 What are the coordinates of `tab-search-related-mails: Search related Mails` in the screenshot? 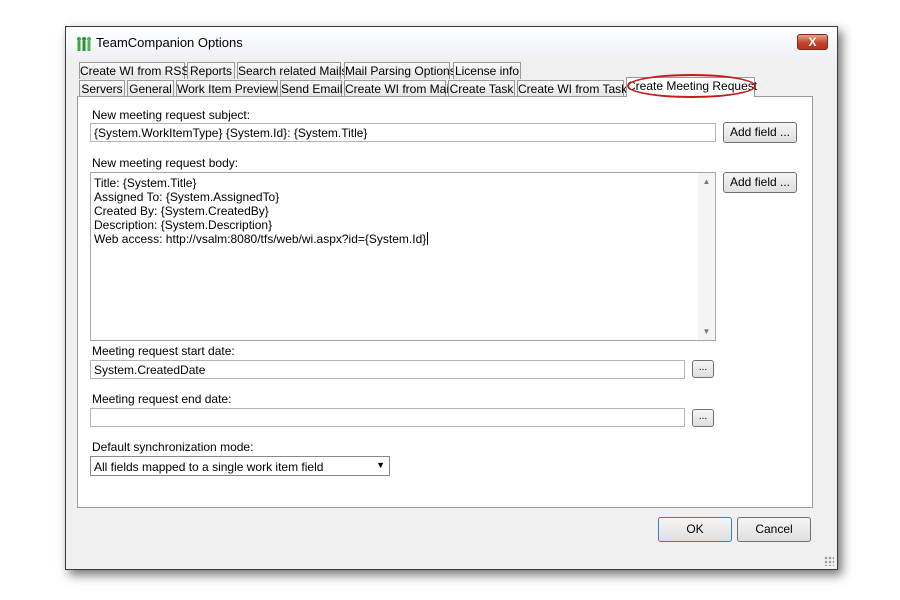 It's located at (292, 70).